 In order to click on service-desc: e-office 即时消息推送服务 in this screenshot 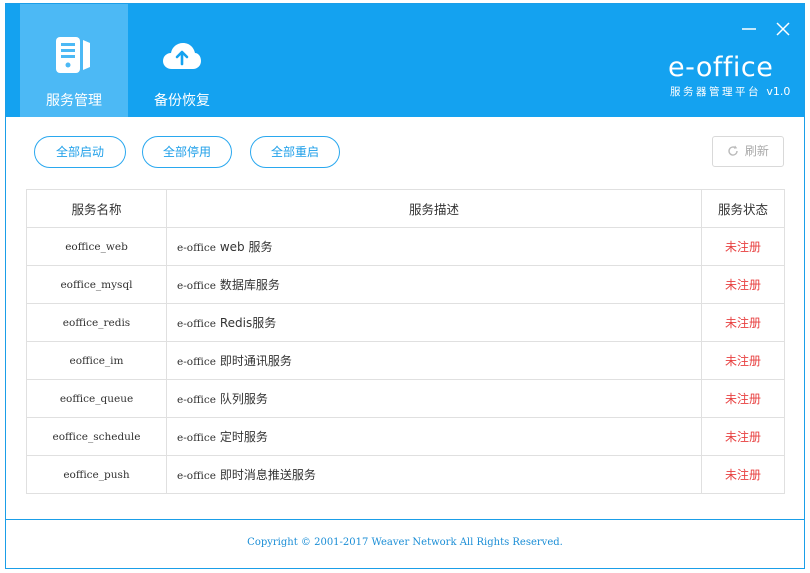, I will do `click(434, 474)`.